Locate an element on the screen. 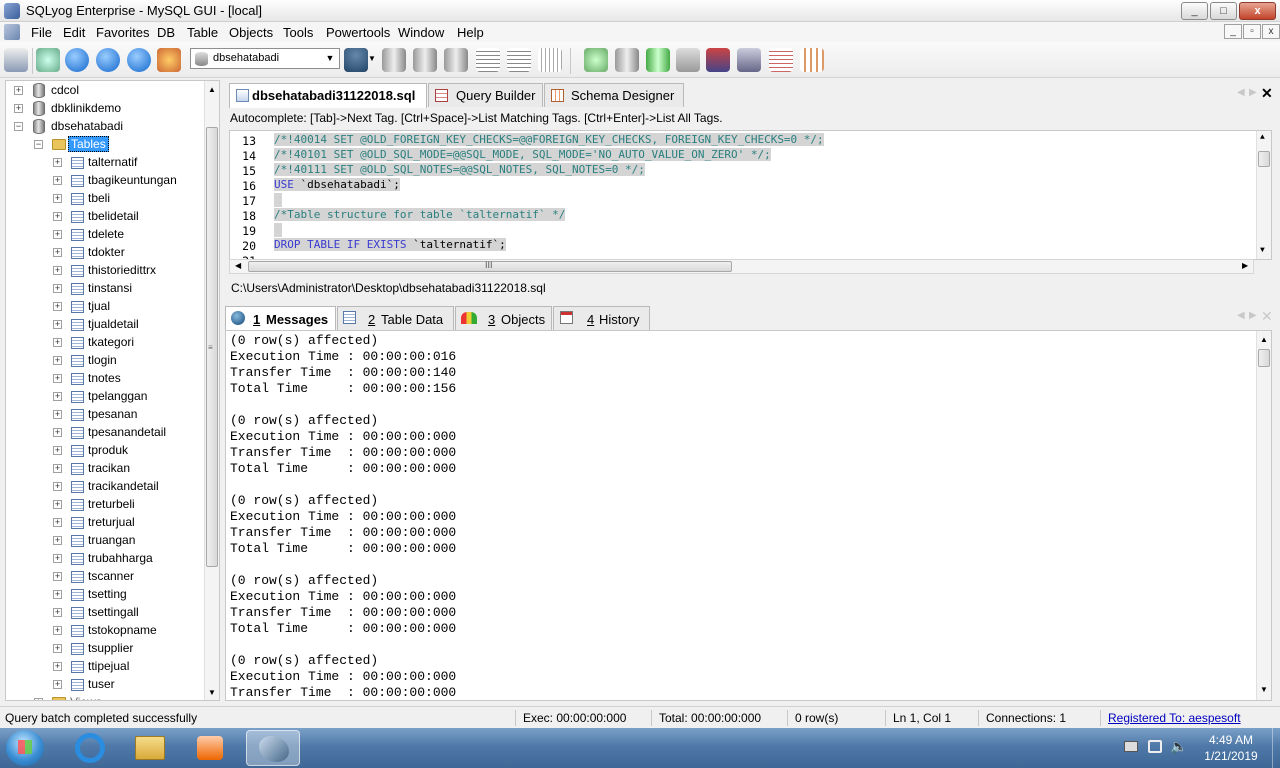 This screenshot has height=768, width=1280. tree-table-node: + tproduk is located at coordinates (105, 451).